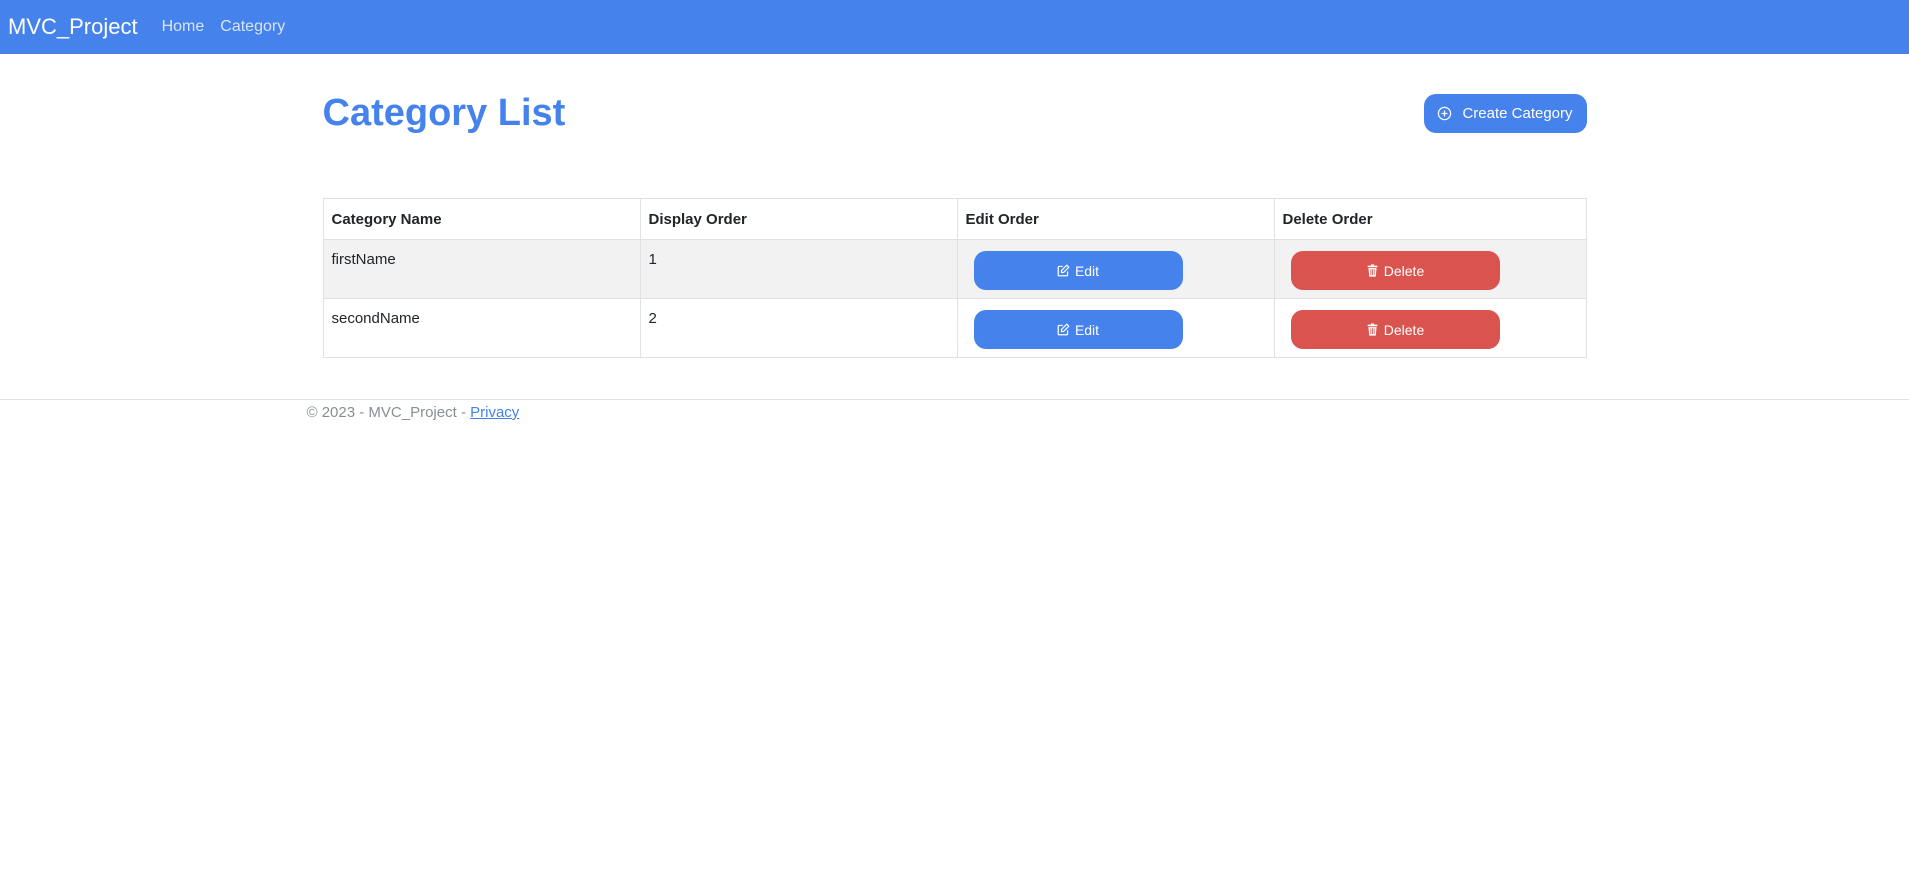 The height and width of the screenshot is (892, 1909). What do you see at coordinates (1517, 113) in the screenshot?
I see `create-category-label: Create Category` at bounding box center [1517, 113].